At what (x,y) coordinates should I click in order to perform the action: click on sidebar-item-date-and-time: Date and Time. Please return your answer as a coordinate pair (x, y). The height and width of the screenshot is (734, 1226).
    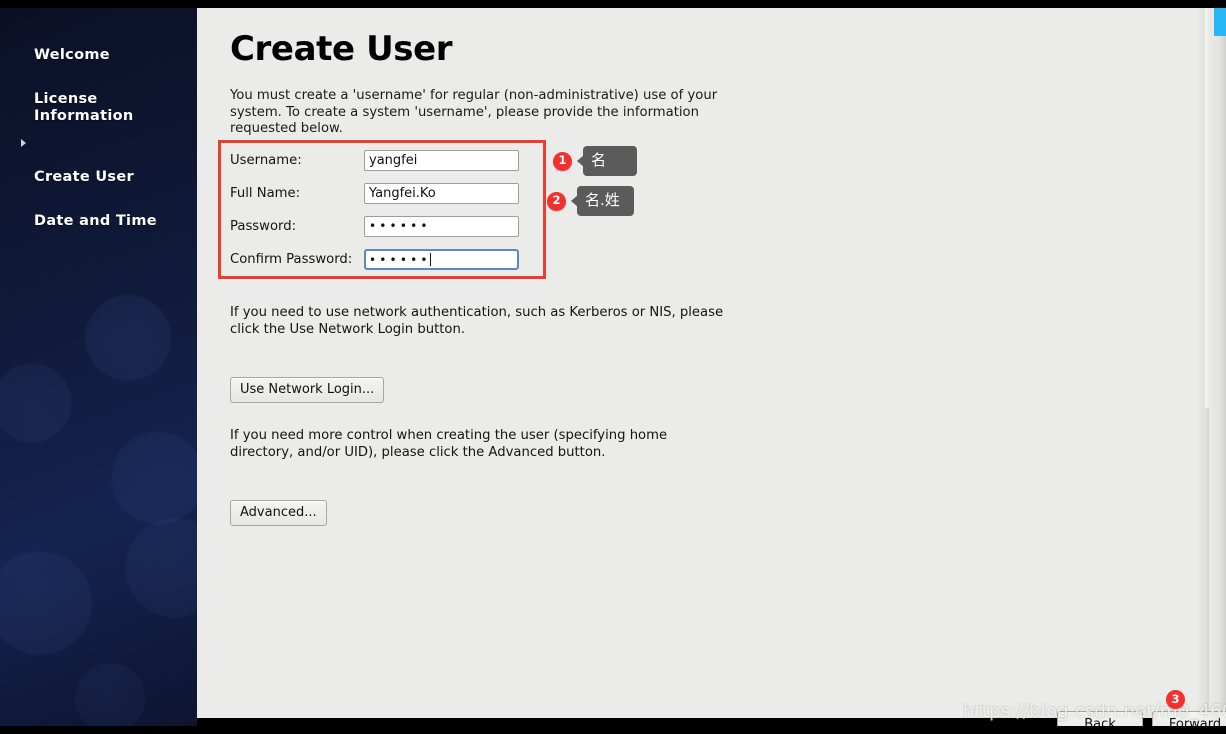
    Looking at the image, I should click on (98, 213).